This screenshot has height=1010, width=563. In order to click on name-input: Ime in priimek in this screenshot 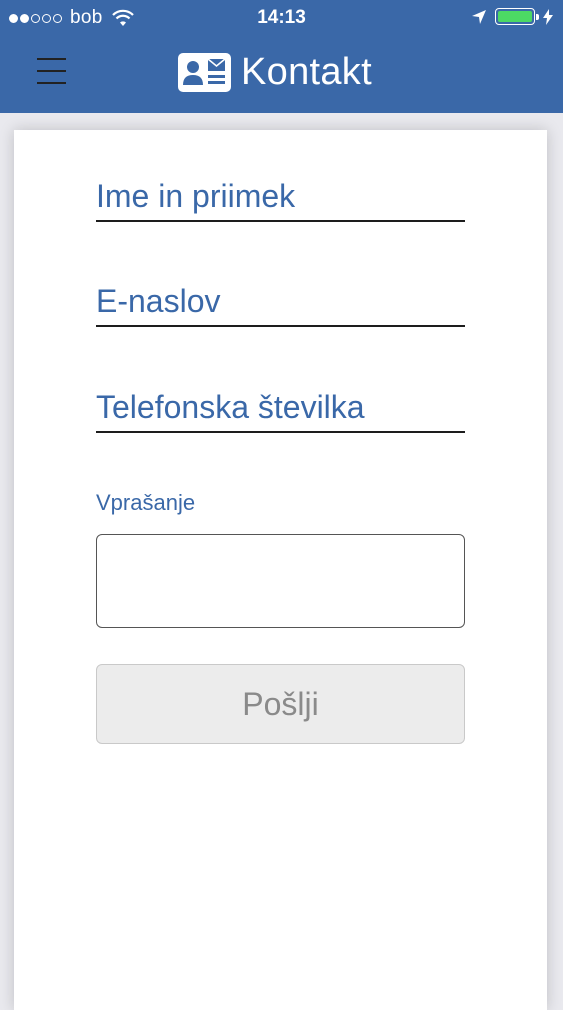, I will do `click(280, 198)`.